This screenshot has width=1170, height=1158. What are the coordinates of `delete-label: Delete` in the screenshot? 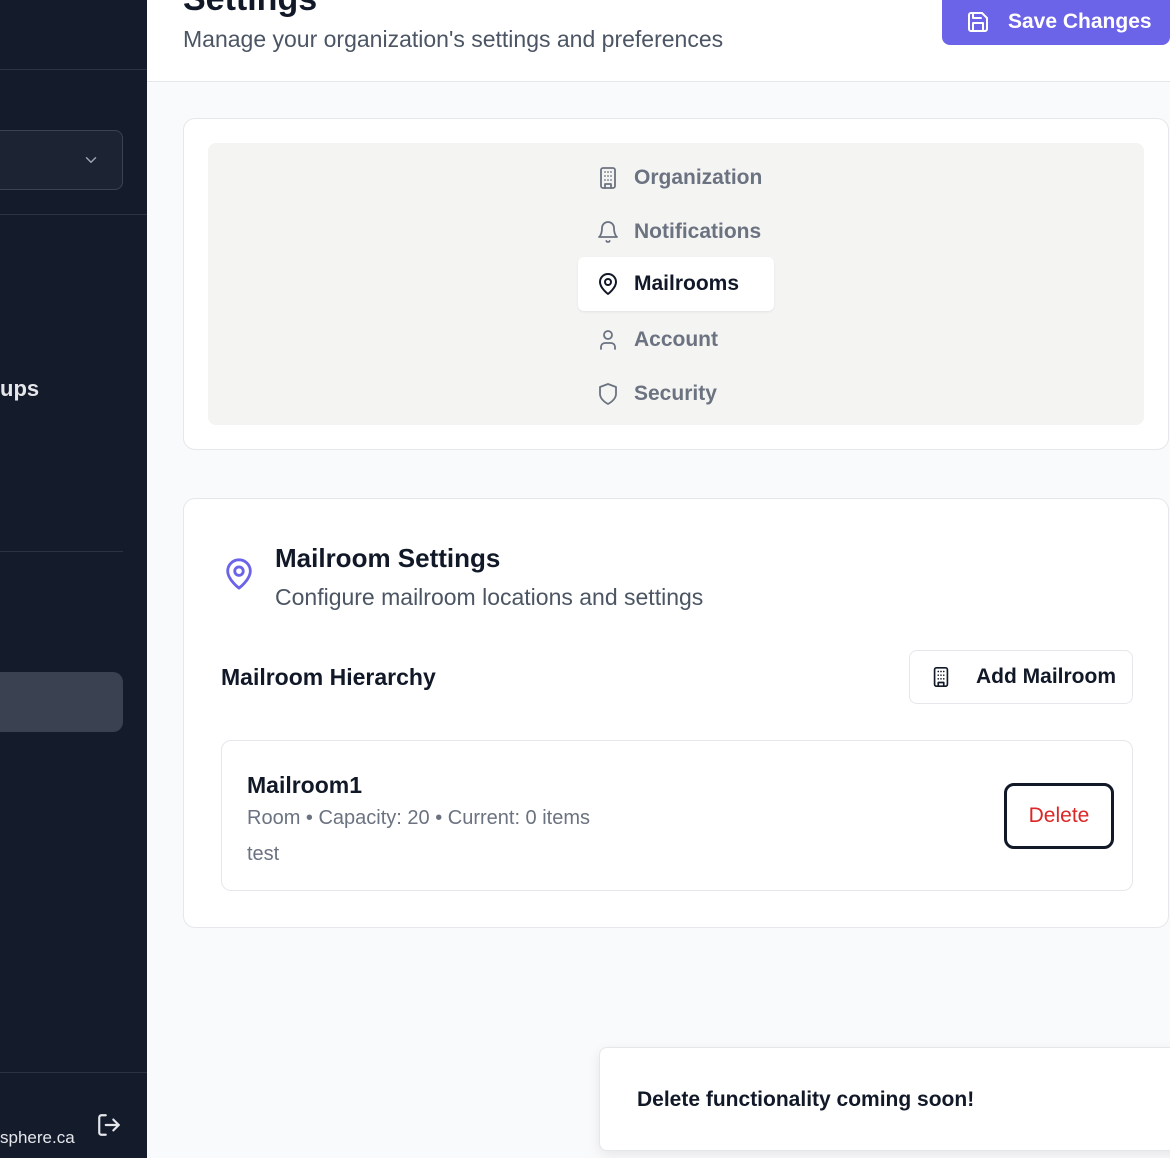 It's located at (1059, 815).